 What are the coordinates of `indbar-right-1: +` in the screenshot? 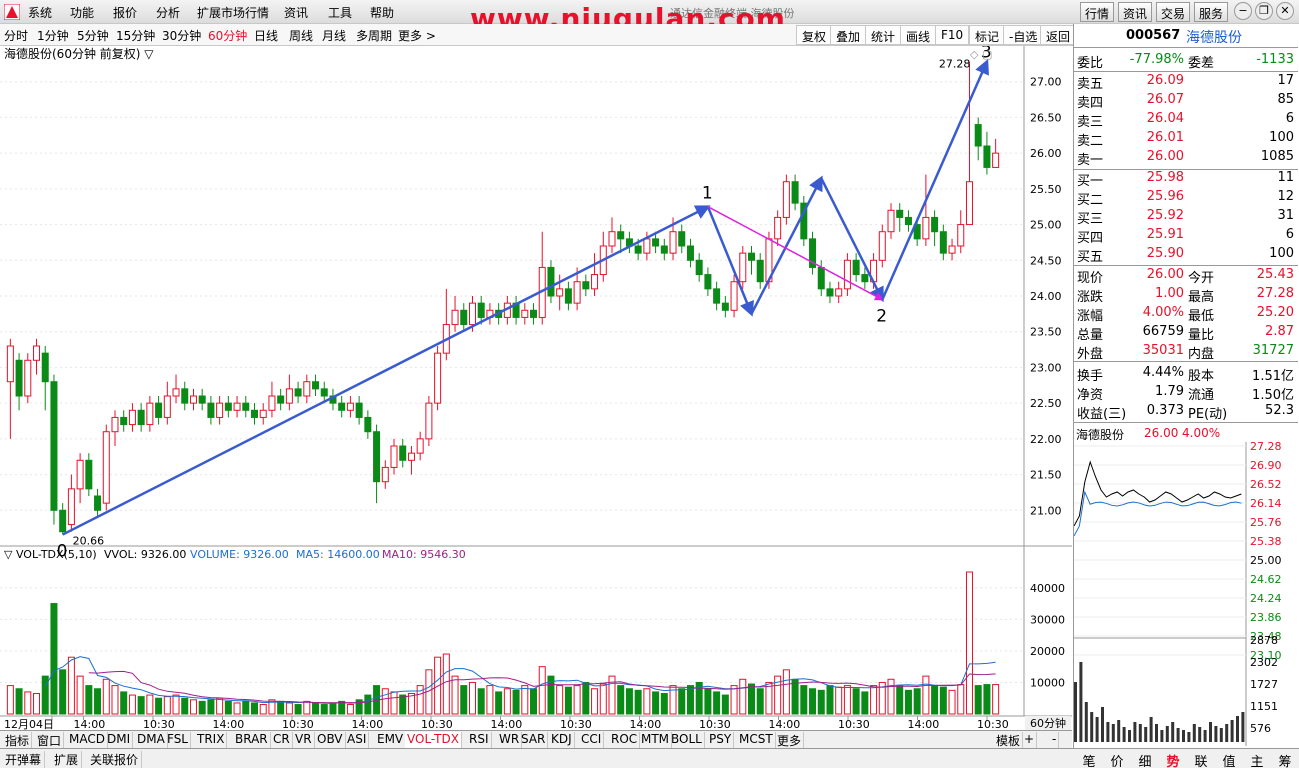 It's located at (1030, 740).